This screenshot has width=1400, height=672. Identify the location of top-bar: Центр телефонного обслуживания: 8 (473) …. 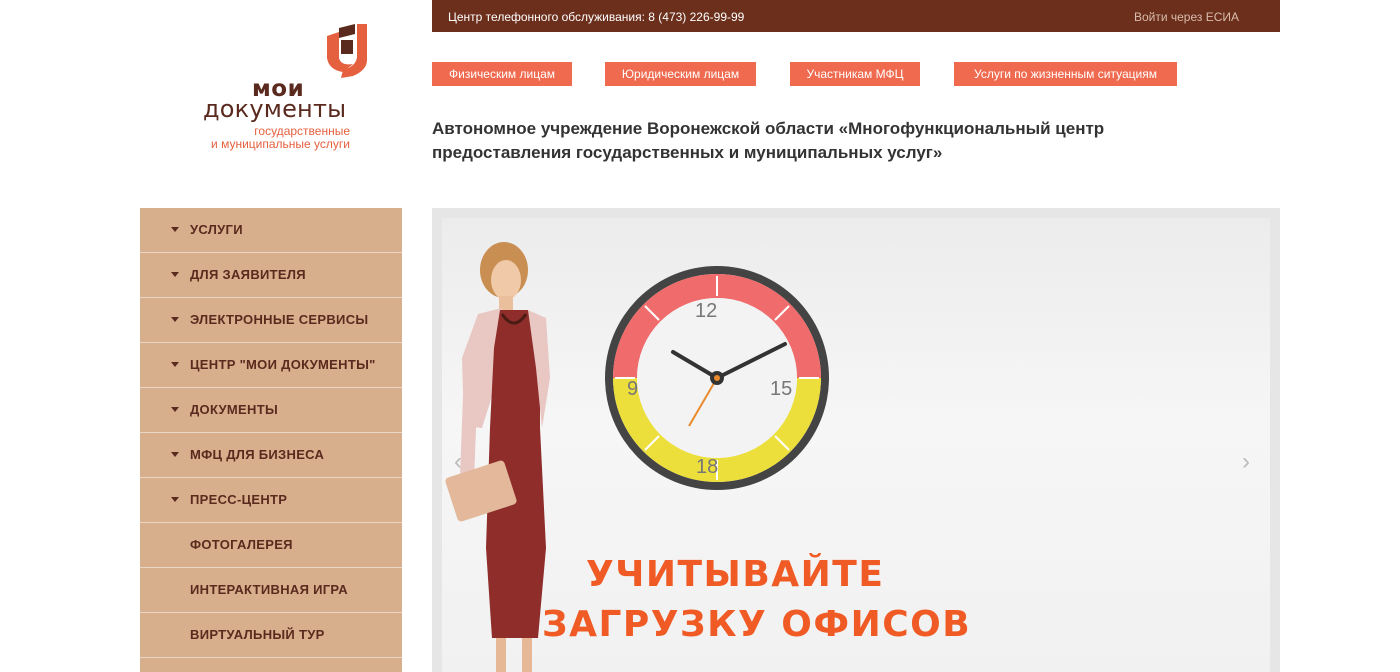
(856, 16).